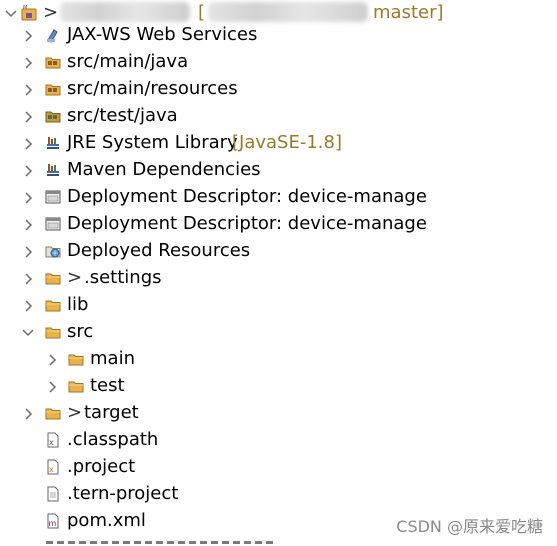 Image resolution: width=557 pixels, height=546 pixels. What do you see at coordinates (25, 8) in the screenshot?
I see `svg-text: M` at bounding box center [25, 8].